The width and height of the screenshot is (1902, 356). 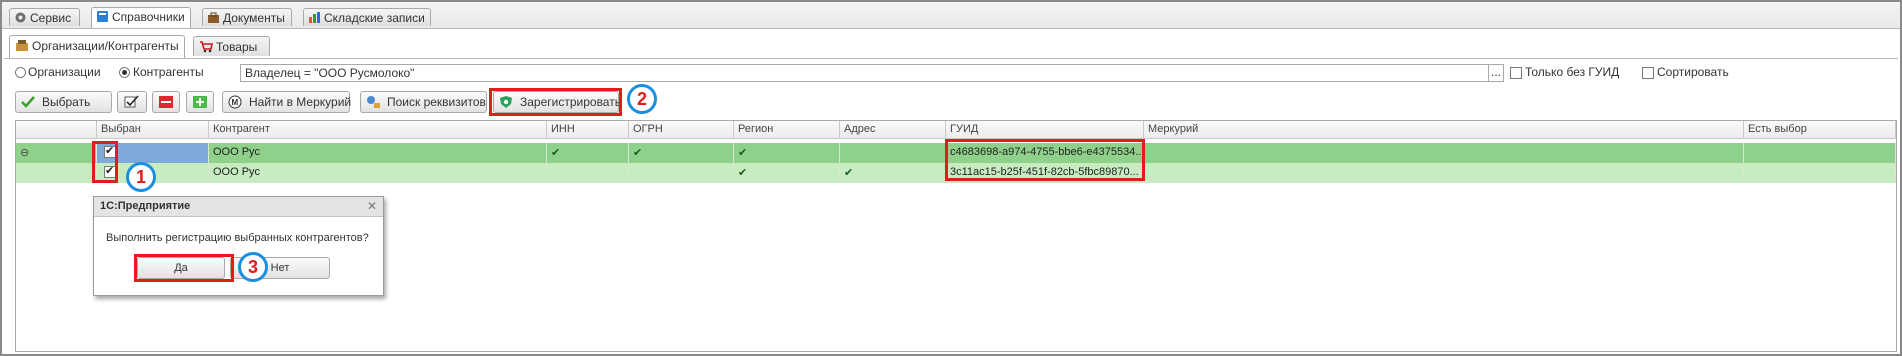 I want to click on uncheck-all-icon, so click(x=166, y=102).